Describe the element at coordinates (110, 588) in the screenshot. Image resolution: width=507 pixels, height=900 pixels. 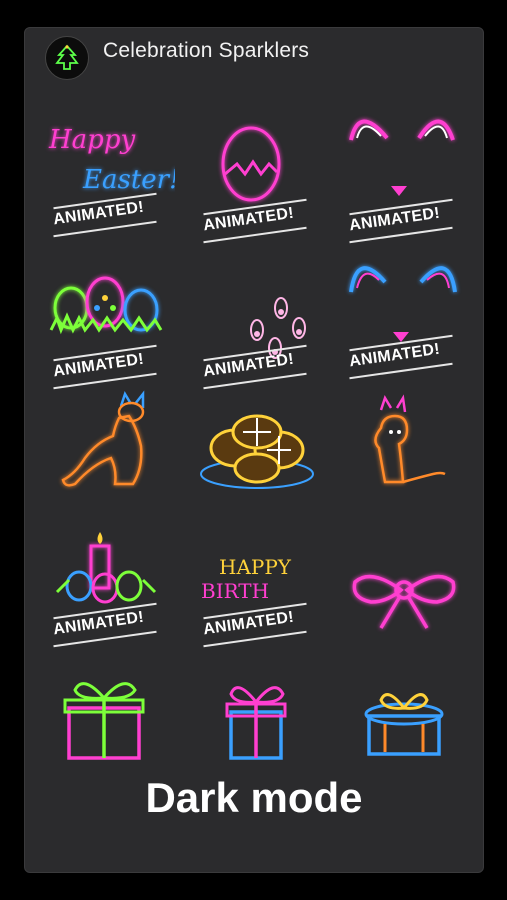
I see `sticker-candle-eggs: ANIMATED!` at that location.